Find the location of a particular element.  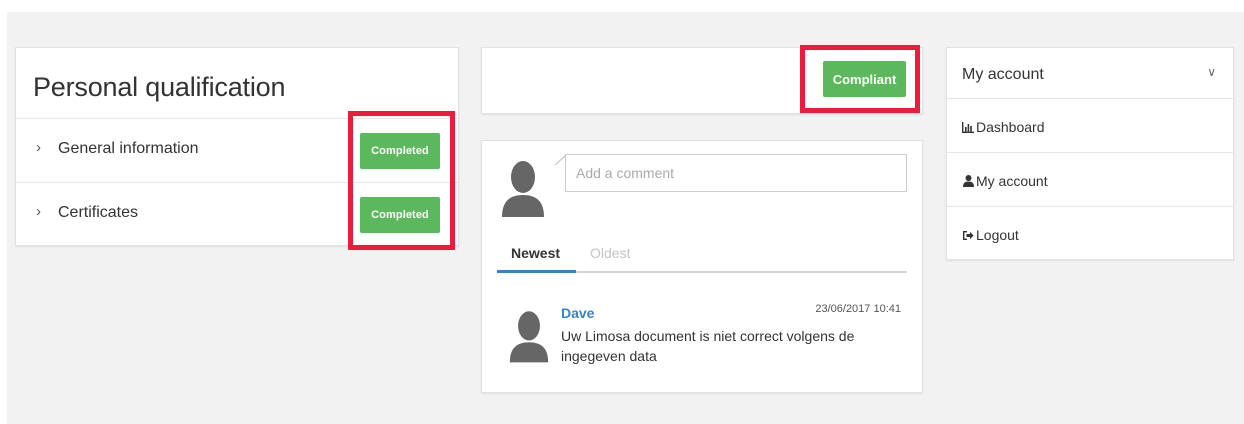

active-tab-indicator is located at coordinates (536, 271).